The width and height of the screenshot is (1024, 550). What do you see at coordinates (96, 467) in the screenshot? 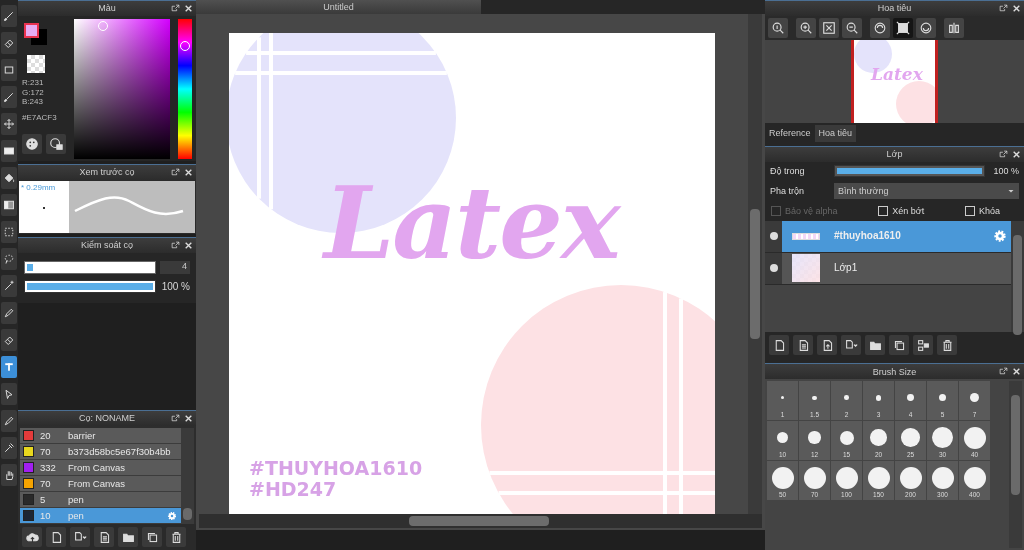
I see `brush-name: From Canvas` at bounding box center [96, 467].